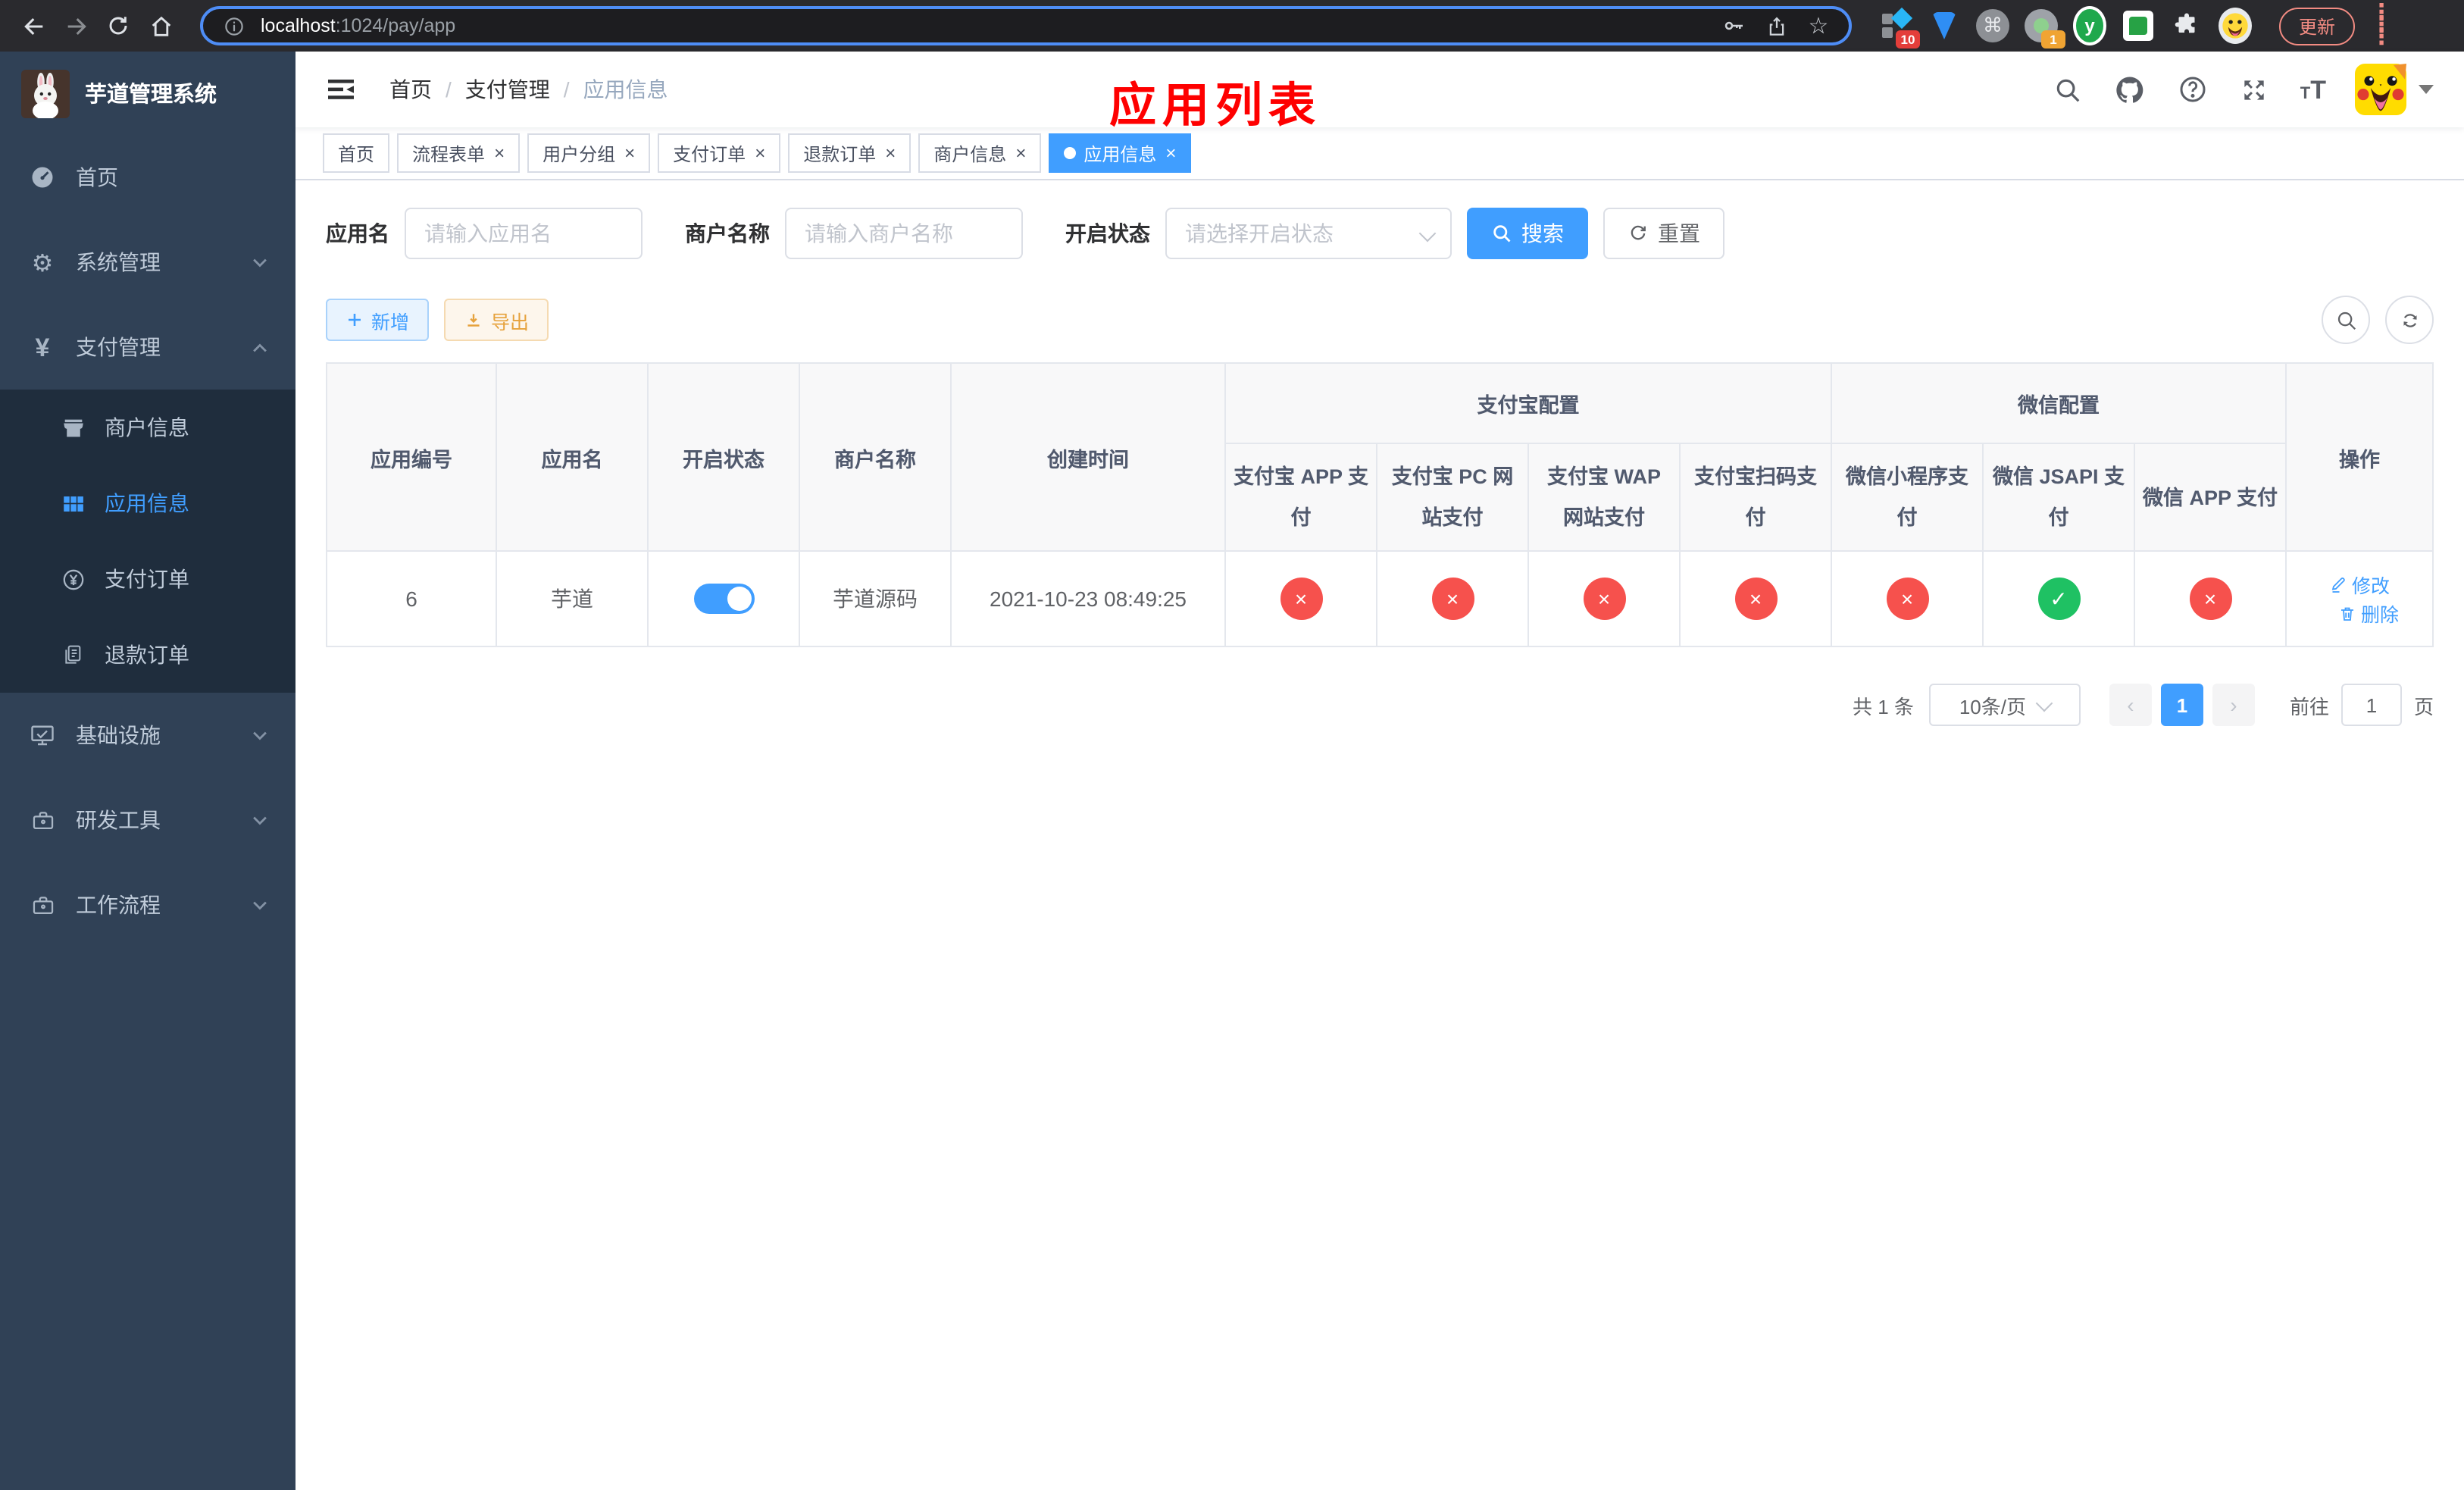  What do you see at coordinates (72, 579) in the screenshot?
I see `yen-circle-icon` at bounding box center [72, 579].